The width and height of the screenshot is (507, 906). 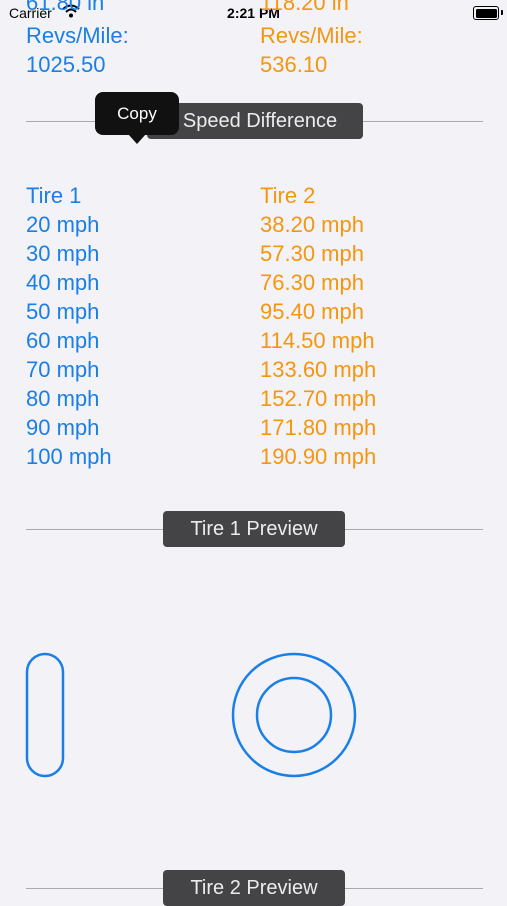 I want to click on copy-menu: Copy, so click(x=137, y=118).